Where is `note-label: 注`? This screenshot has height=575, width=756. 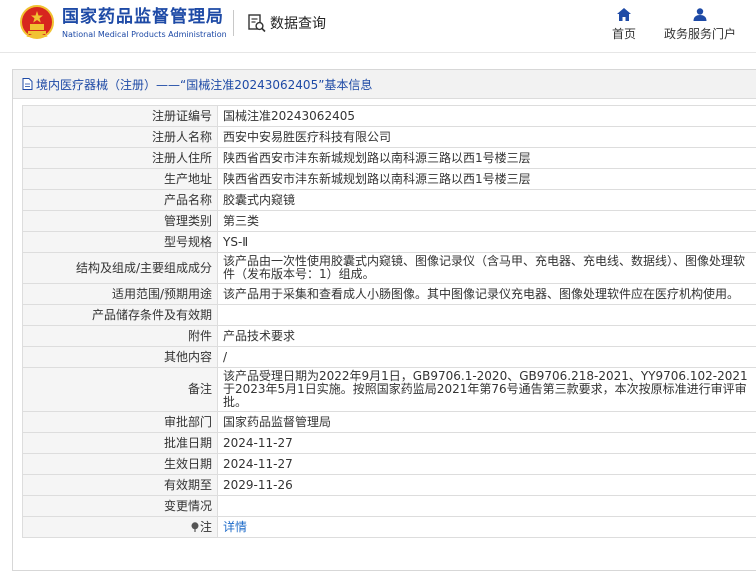
note-label: 注 is located at coordinates (205, 526).